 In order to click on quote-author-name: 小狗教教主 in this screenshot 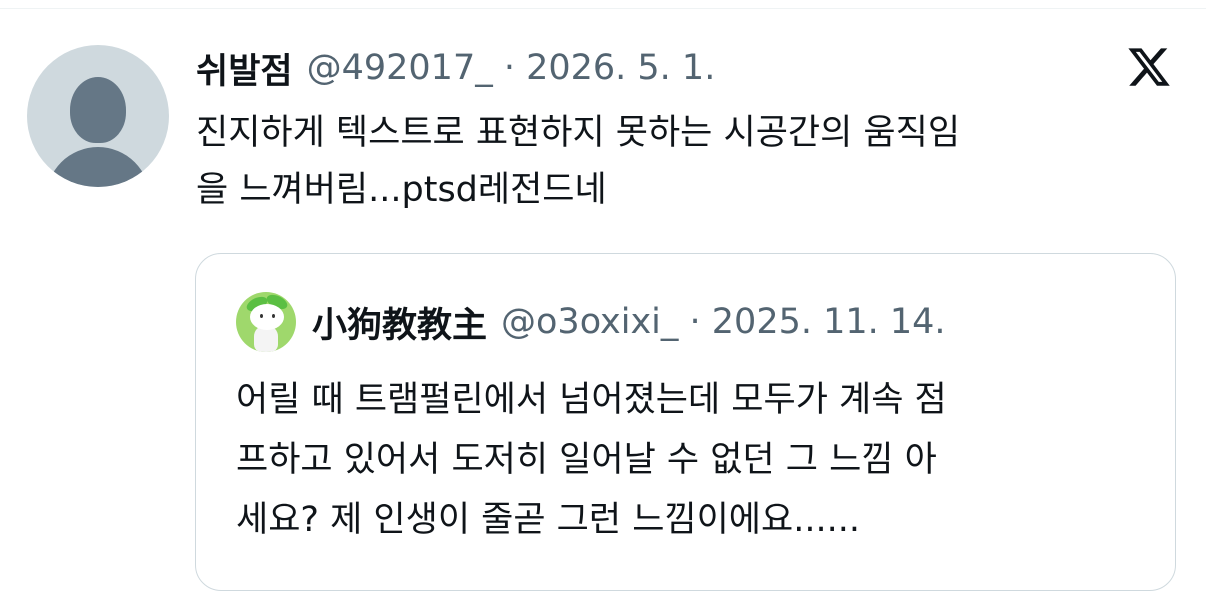, I will do `click(399, 322)`.